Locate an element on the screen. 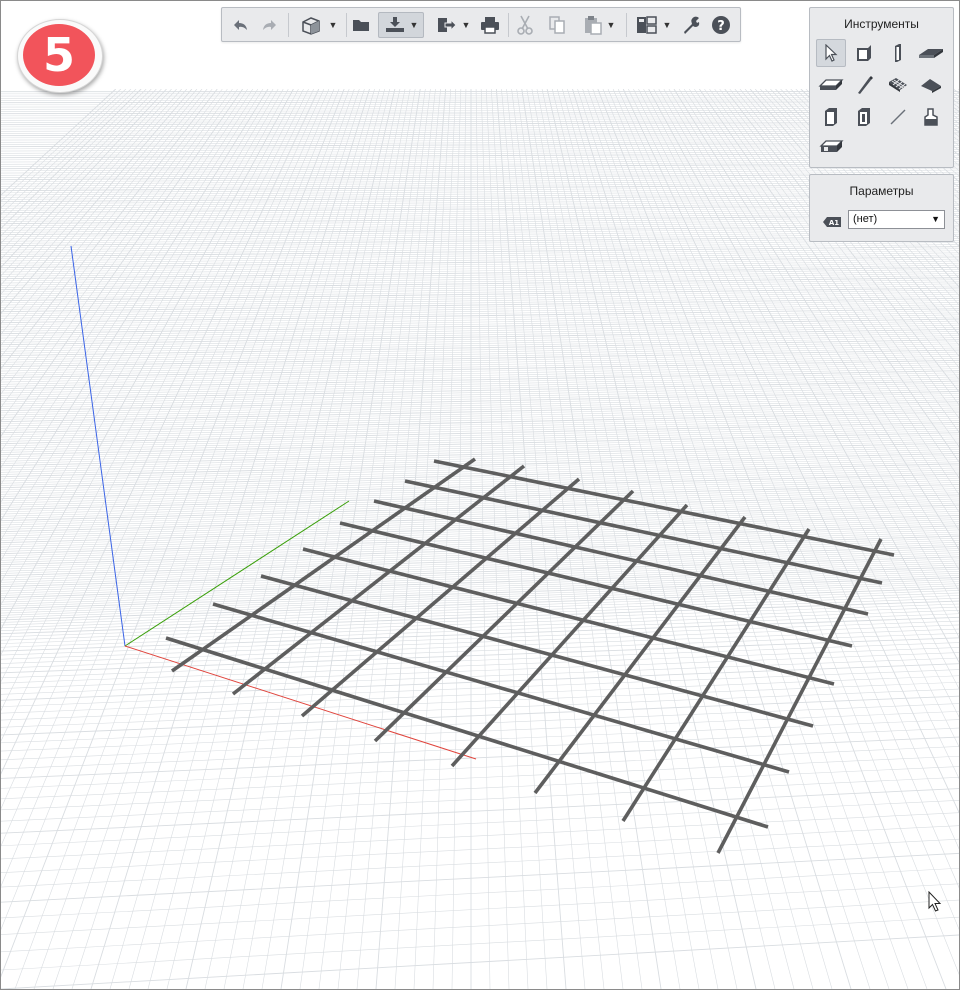  rebar is located at coordinates (501, 688).